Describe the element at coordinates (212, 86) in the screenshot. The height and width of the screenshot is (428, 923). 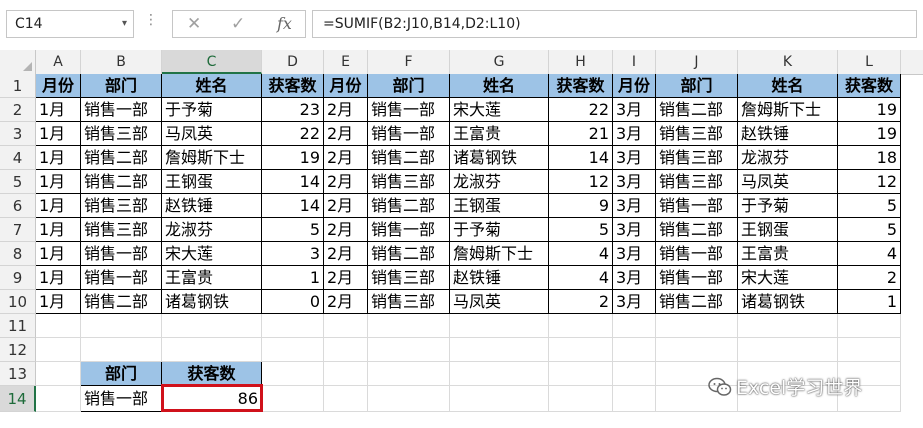
I see `table-header-cell: 姓名` at that location.